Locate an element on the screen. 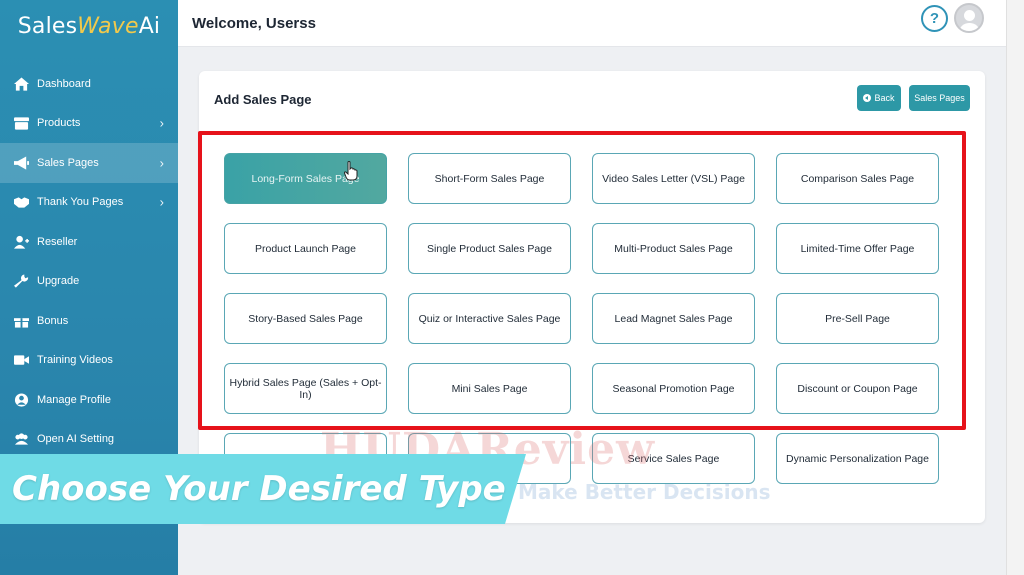  sidebar-item-label: Training Videos is located at coordinates (75, 360).